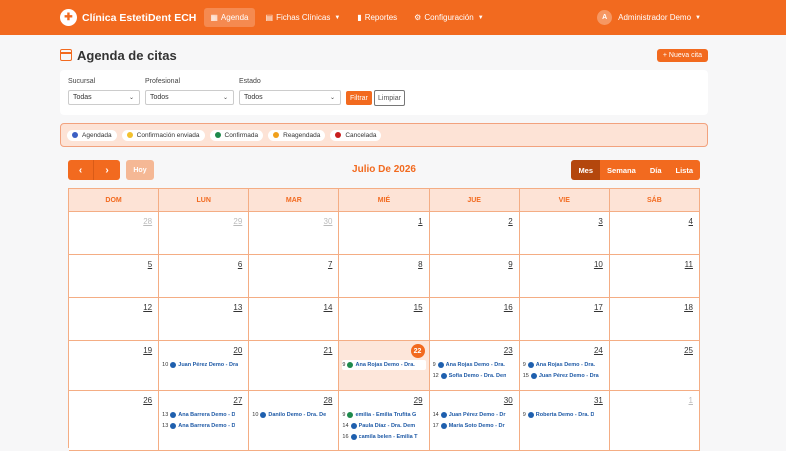 The height and width of the screenshot is (451, 786). Describe the element at coordinates (204, 233) in the screenshot. I see `day-cell: 29` at that location.